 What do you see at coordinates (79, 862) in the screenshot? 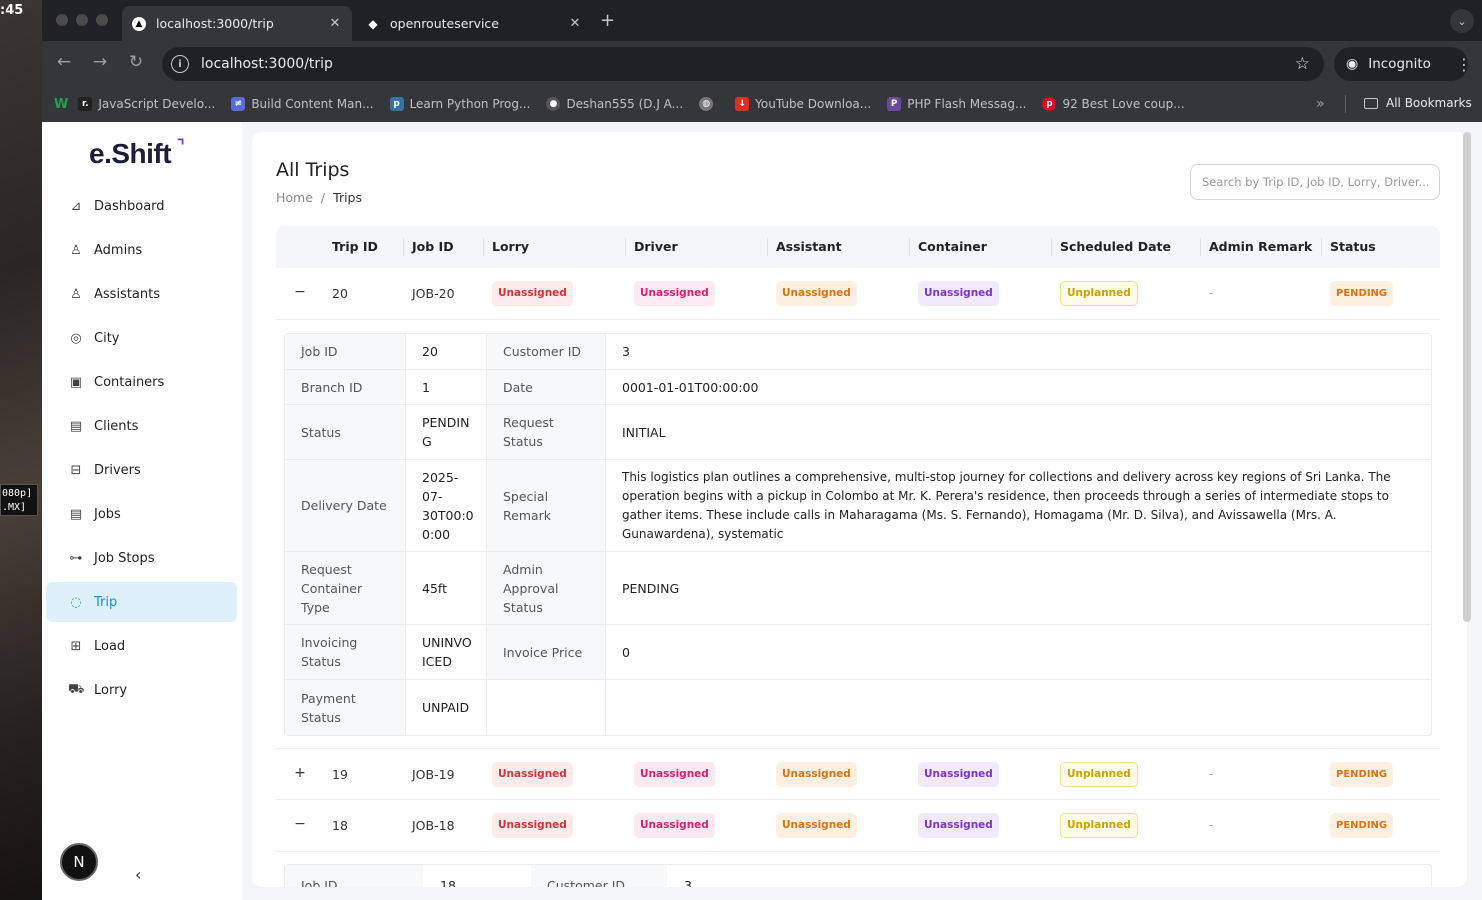
I see `avatar: N` at bounding box center [79, 862].